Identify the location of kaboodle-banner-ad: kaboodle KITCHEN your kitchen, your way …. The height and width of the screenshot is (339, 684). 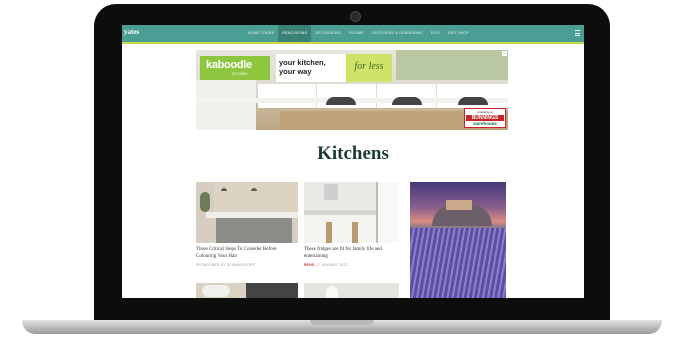
(352, 90).